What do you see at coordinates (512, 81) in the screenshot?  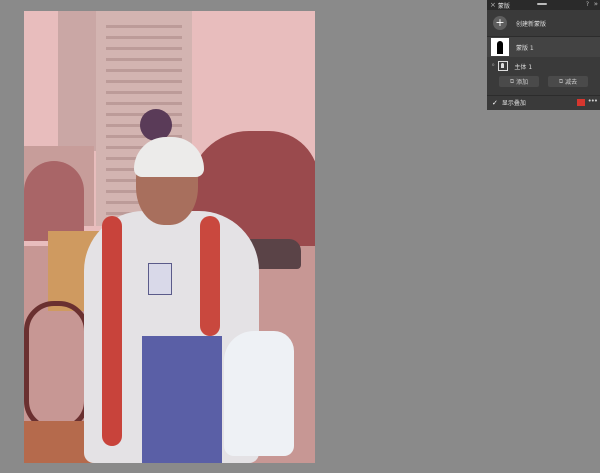 I see `add-mask-icon: ⧉` at bounding box center [512, 81].